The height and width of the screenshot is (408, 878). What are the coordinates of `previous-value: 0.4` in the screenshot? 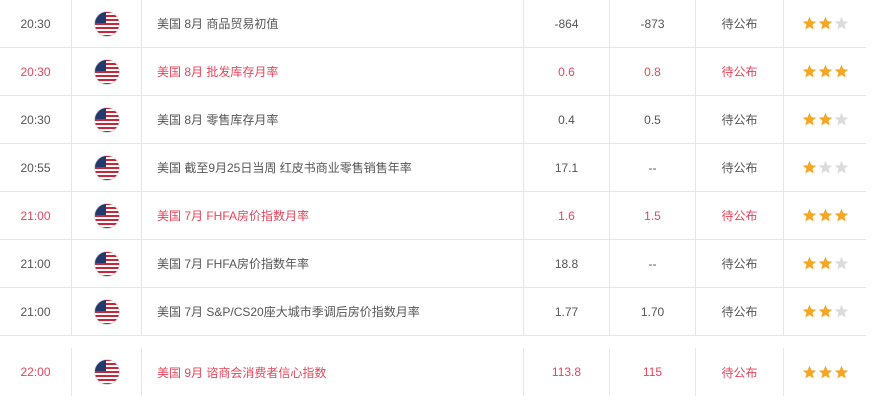 It's located at (567, 119).